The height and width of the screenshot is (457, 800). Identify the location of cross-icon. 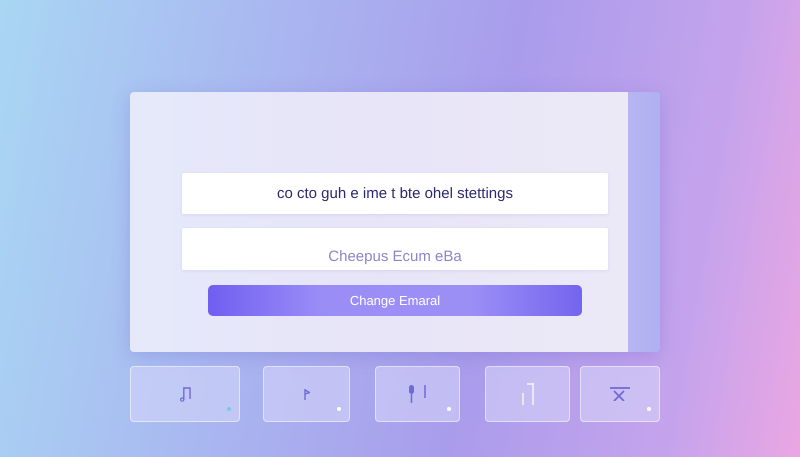
(620, 394).